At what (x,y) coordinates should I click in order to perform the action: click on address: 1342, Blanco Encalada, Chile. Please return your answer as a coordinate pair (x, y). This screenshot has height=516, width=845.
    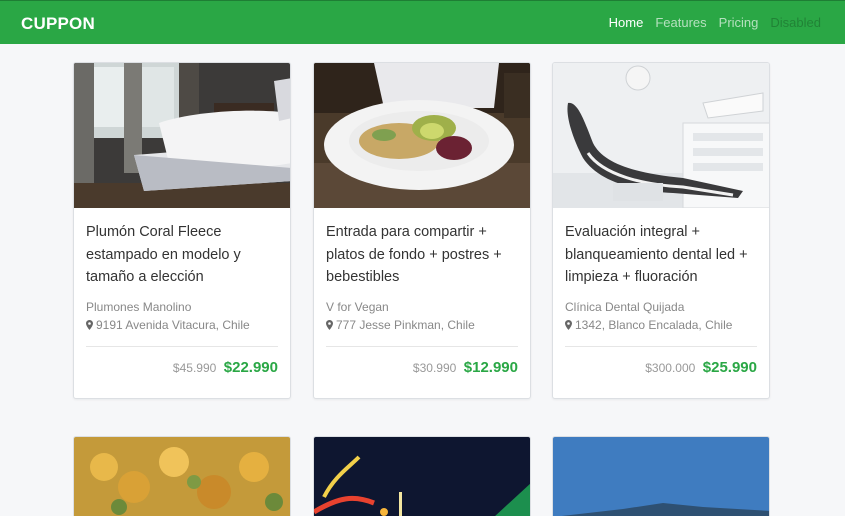
    Looking at the image, I should click on (661, 325).